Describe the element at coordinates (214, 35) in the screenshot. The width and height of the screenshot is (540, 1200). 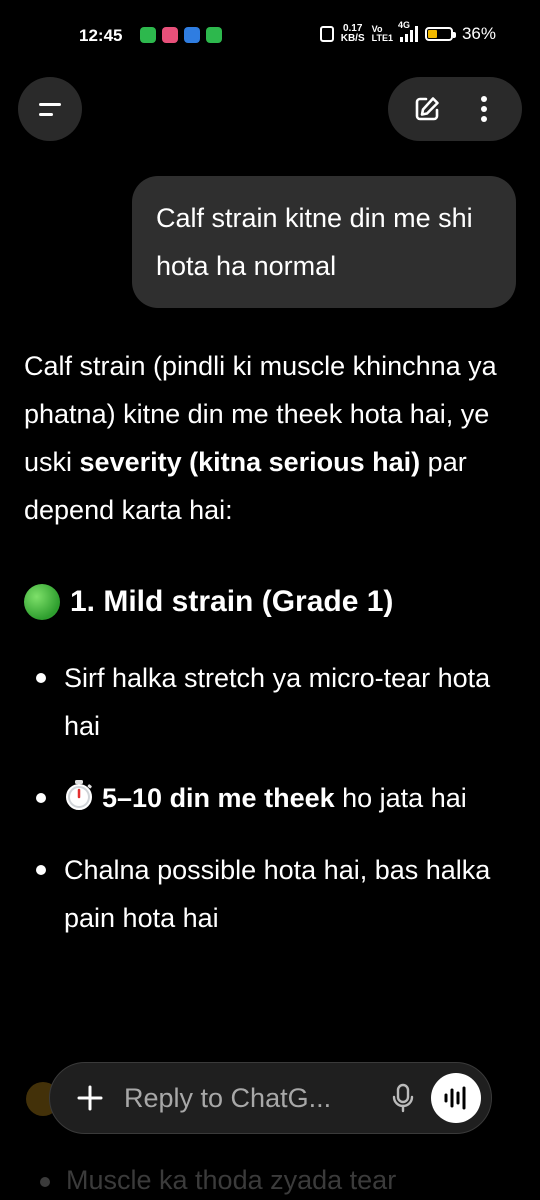
I see `wechat-icon` at that location.